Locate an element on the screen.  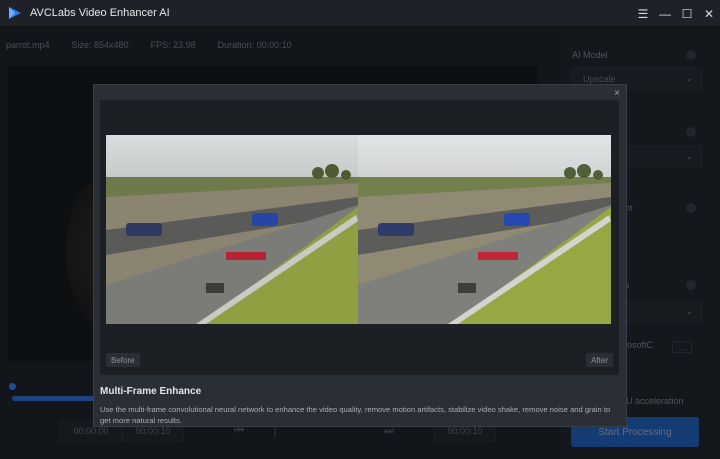
after-image is located at coordinates (484, 229).